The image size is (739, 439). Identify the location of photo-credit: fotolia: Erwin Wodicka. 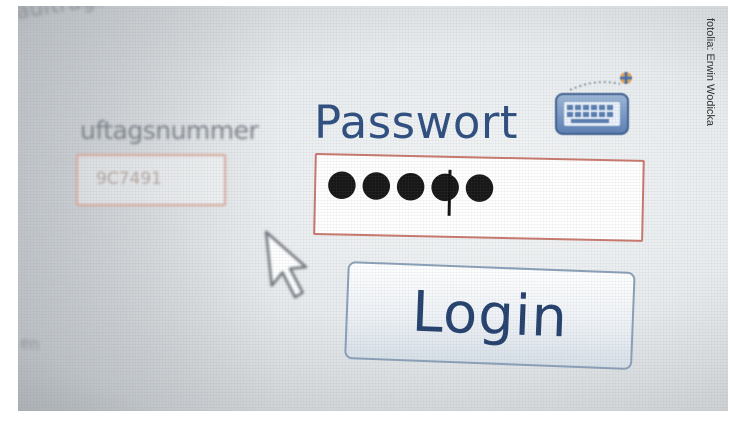
(710, 72).